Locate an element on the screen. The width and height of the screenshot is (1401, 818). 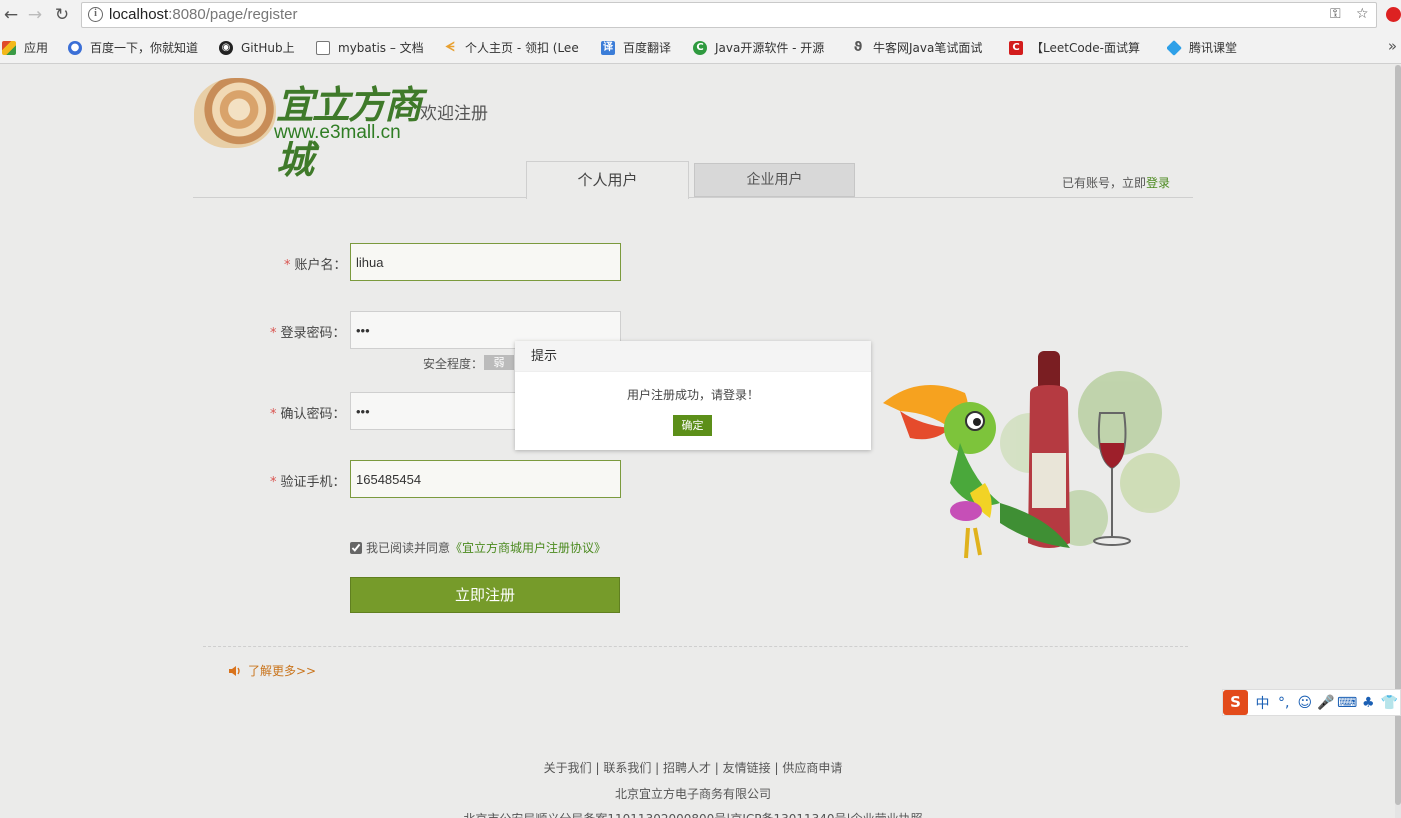
login-hint-text: 已有账号，立即 is located at coordinates (1104, 183).